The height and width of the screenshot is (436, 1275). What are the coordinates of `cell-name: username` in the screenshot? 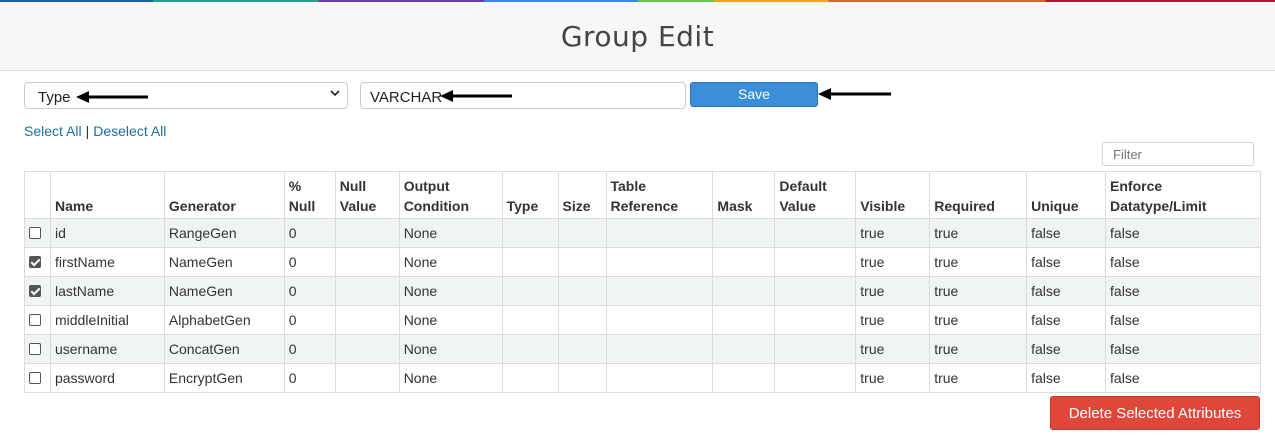 It's located at (107, 349).